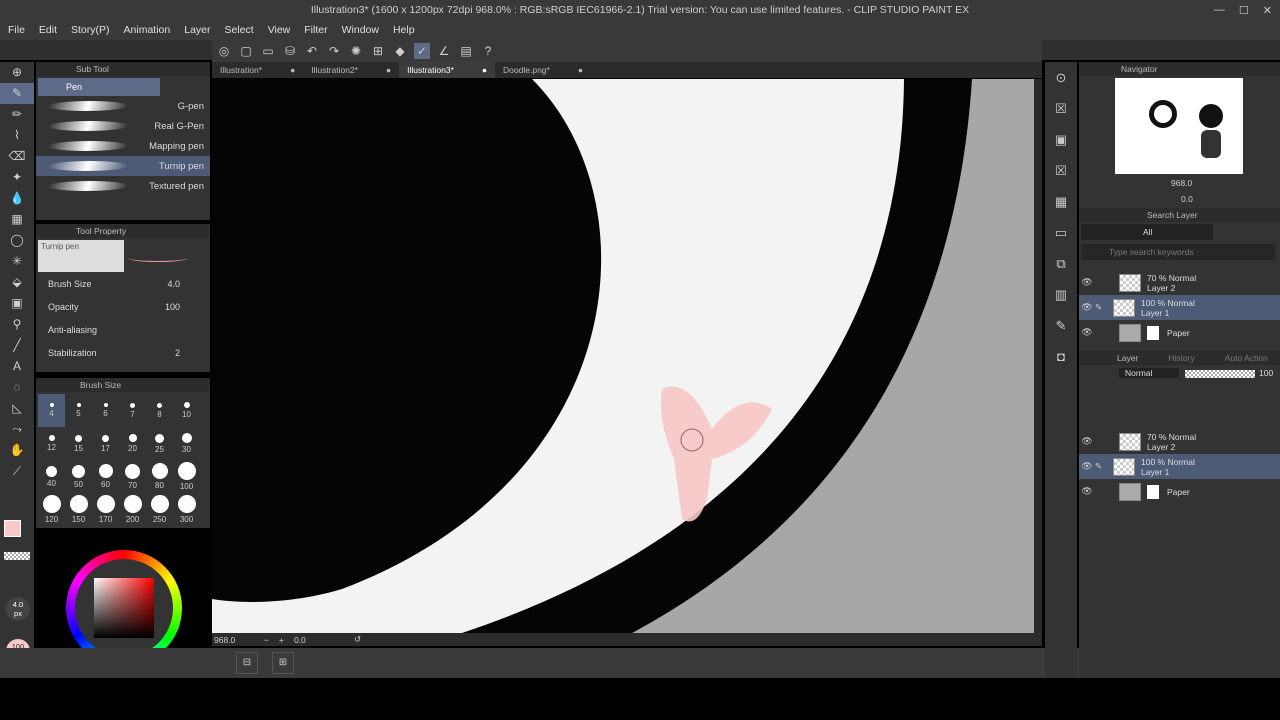 This screenshot has height=720, width=1280. Describe the element at coordinates (1244, 10) in the screenshot. I see `maximize-button: ☐` at that location.